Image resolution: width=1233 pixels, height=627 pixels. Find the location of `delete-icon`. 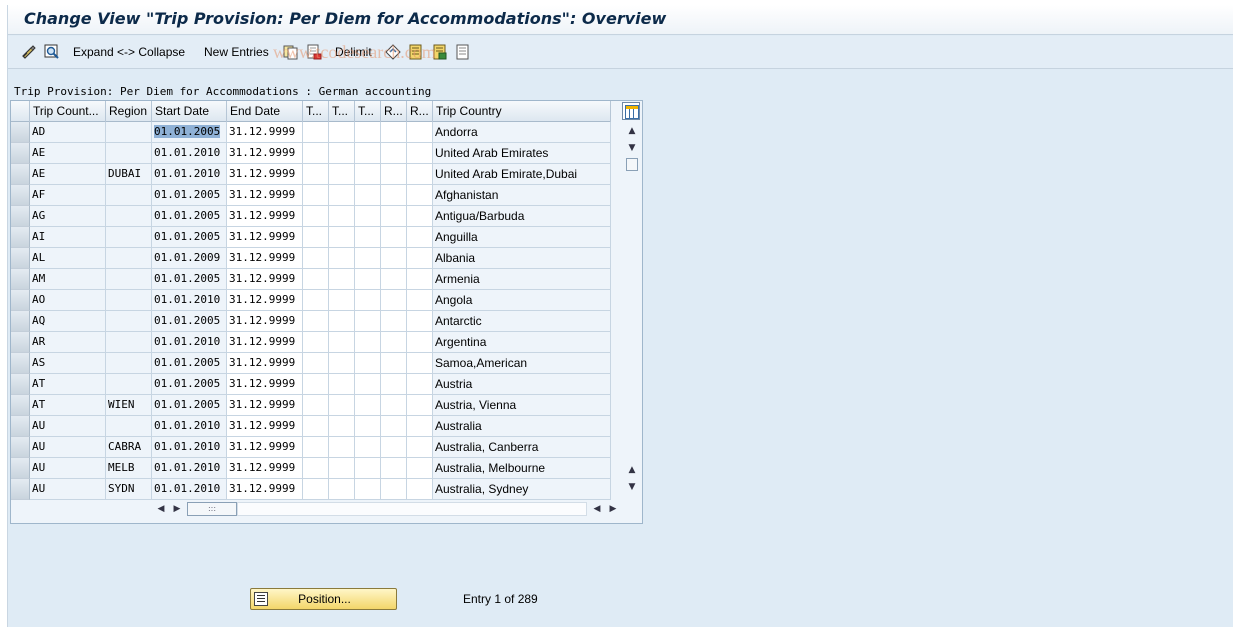

delete-icon is located at coordinates (314, 52).